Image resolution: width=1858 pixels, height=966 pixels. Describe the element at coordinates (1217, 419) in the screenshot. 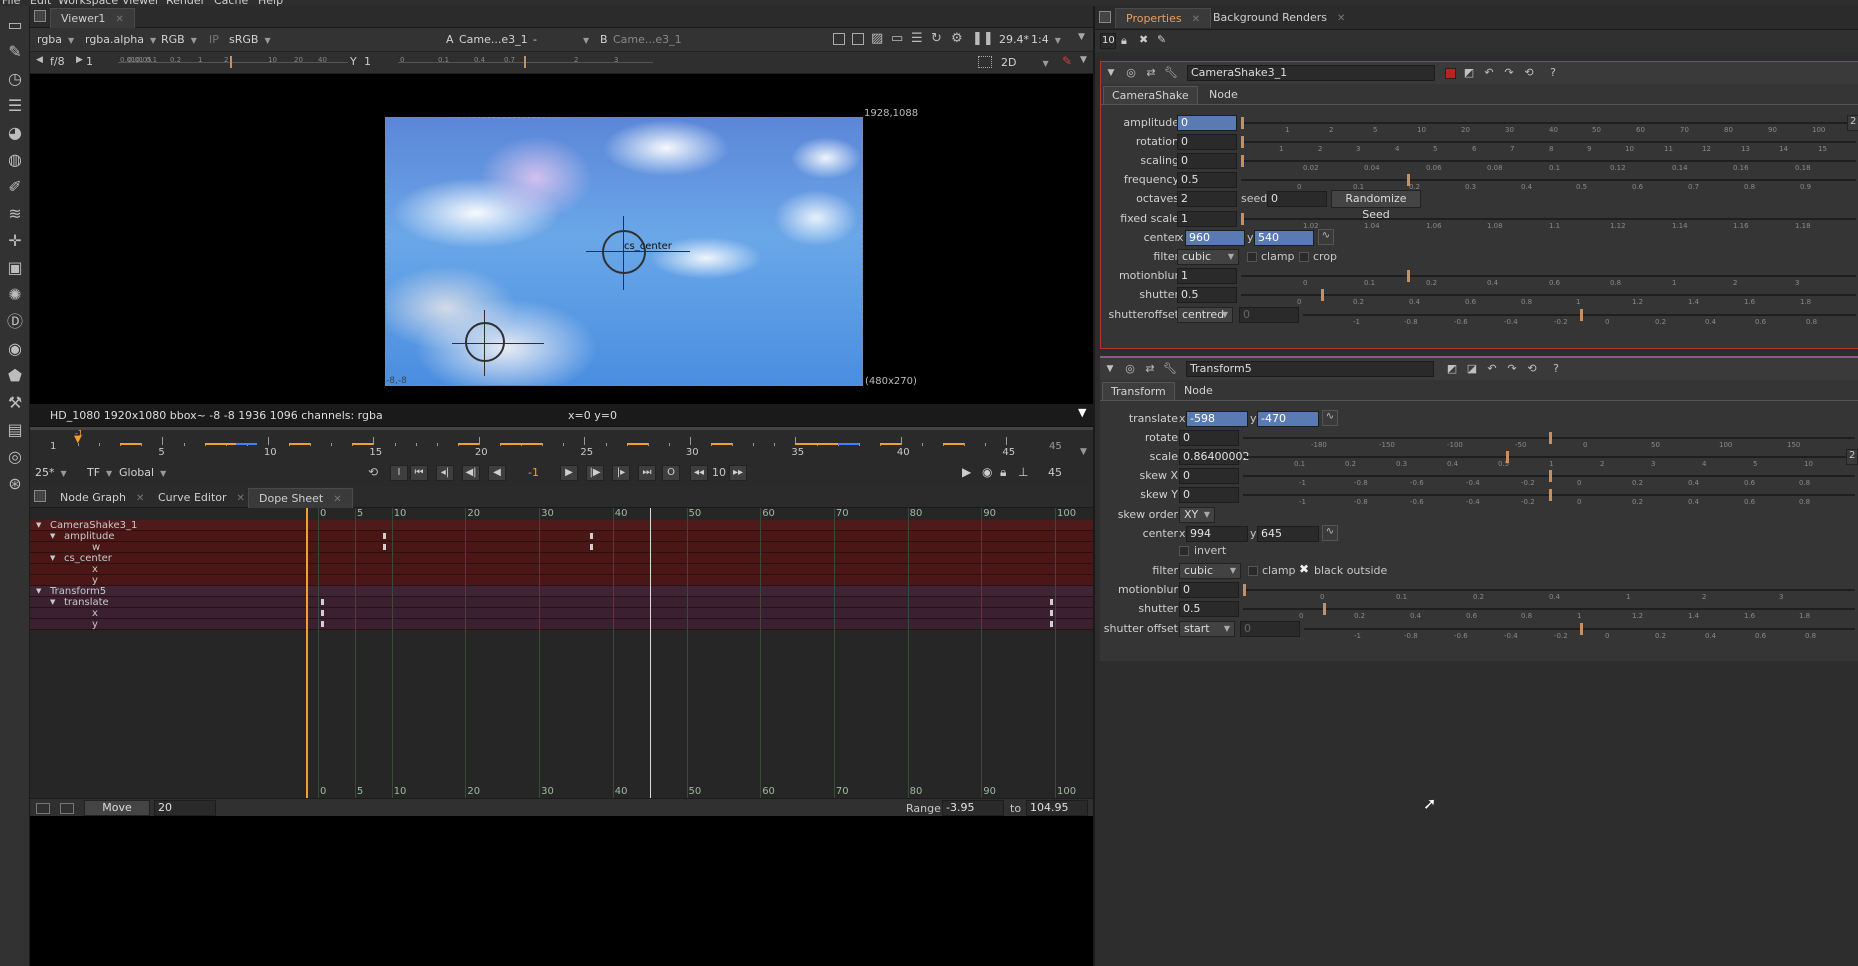

I see `translate-x-field: -598` at that location.